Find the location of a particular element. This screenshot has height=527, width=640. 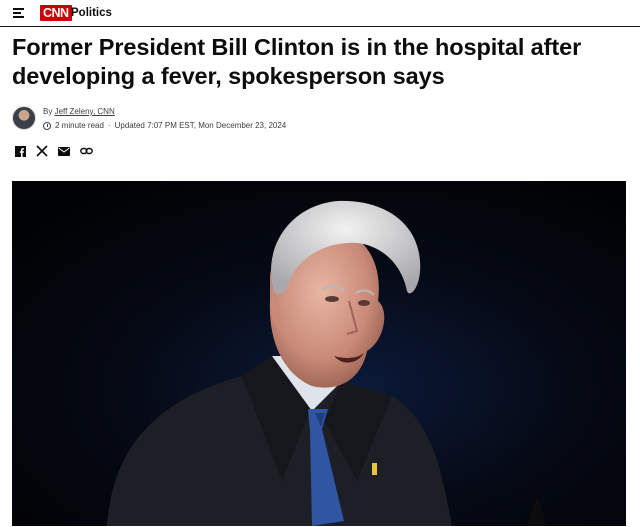

email-icon is located at coordinates (64, 151).